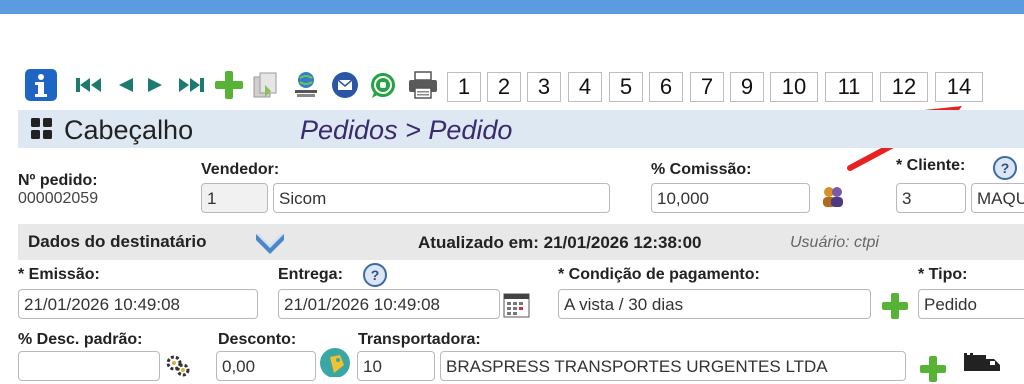 Image resolution: width=1024 pixels, height=384 pixels. I want to click on entrega-field: 21/01/2026 10:49:08, so click(389, 304).